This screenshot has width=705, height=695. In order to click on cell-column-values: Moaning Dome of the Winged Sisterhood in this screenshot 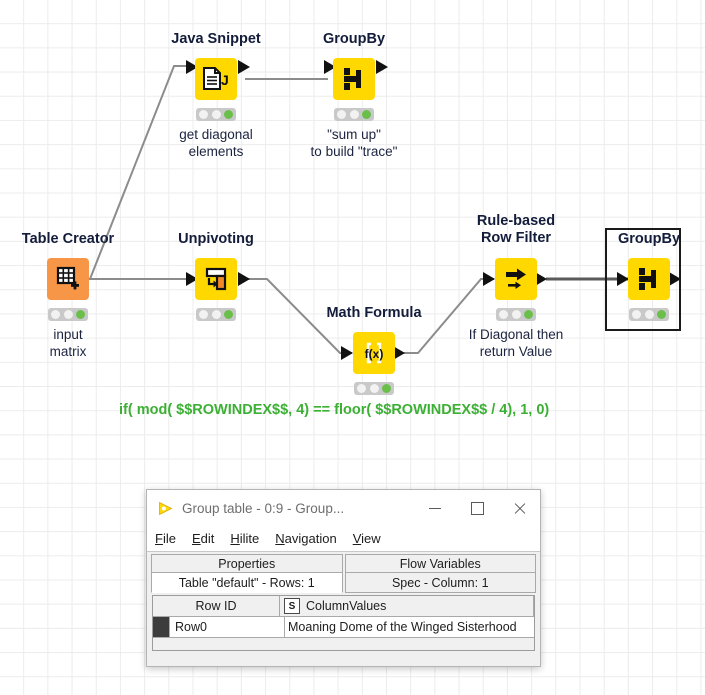, I will do `click(409, 627)`.